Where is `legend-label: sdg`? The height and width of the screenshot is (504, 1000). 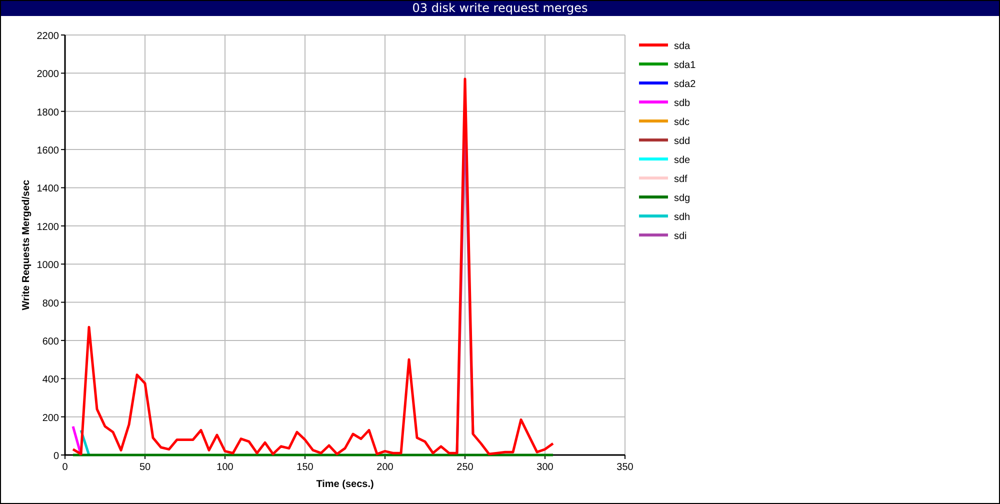 legend-label: sdg is located at coordinates (682, 198).